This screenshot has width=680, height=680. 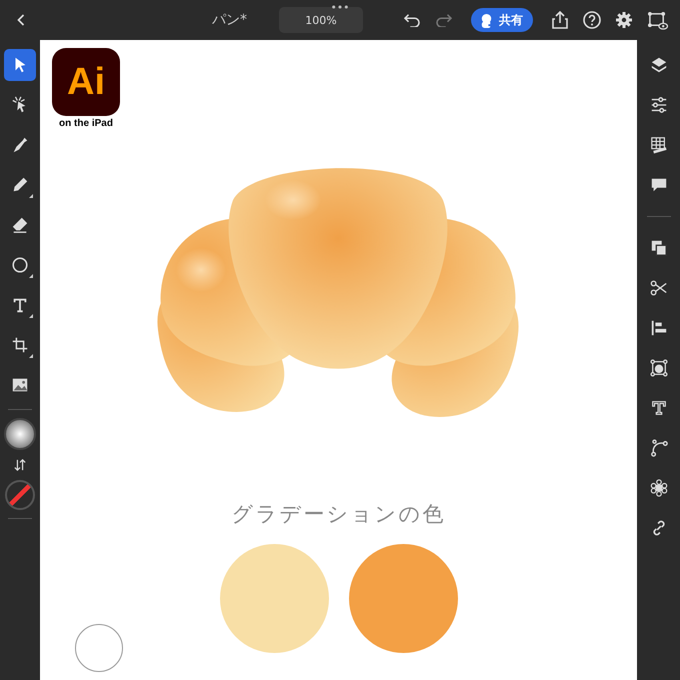 What do you see at coordinates (229, 20) in the screenshot?
I see `document-title: パン*` at bounding box center [229, 20].